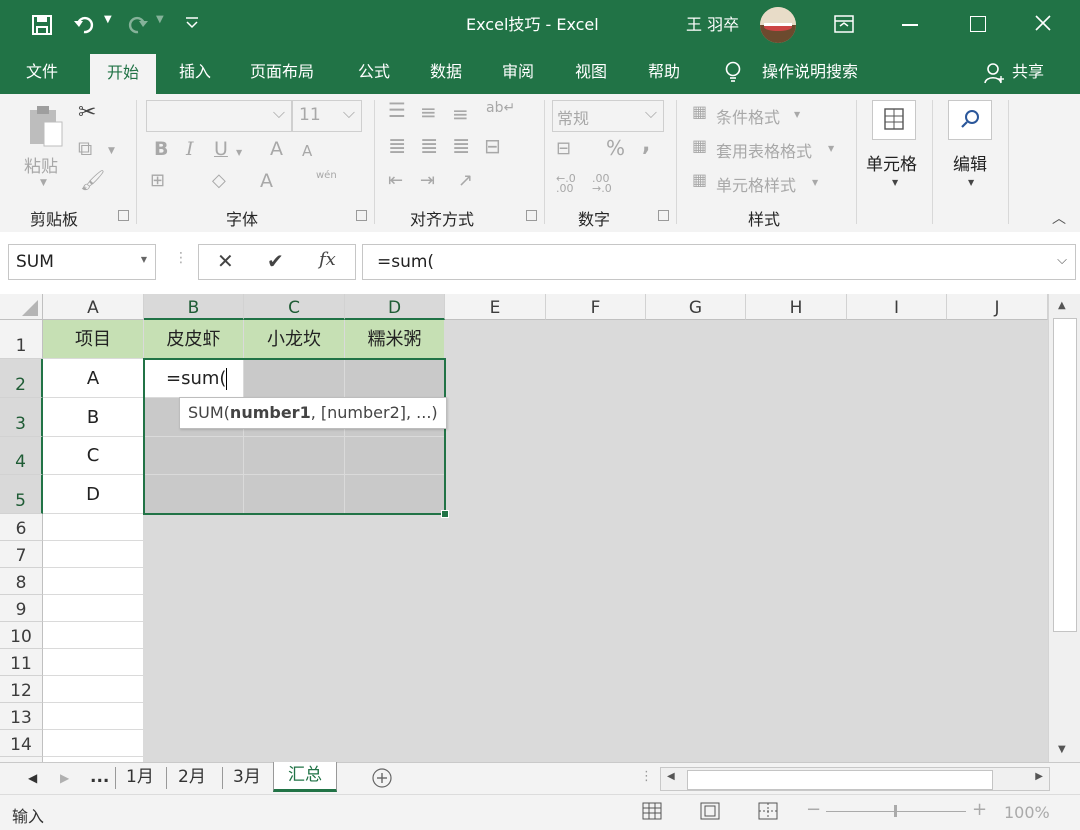 This screenshot has width=1080, height=830. Describe the element at coordinates (813, 809) in the screenshot. I see `zoom-out-icon: −` at that location.